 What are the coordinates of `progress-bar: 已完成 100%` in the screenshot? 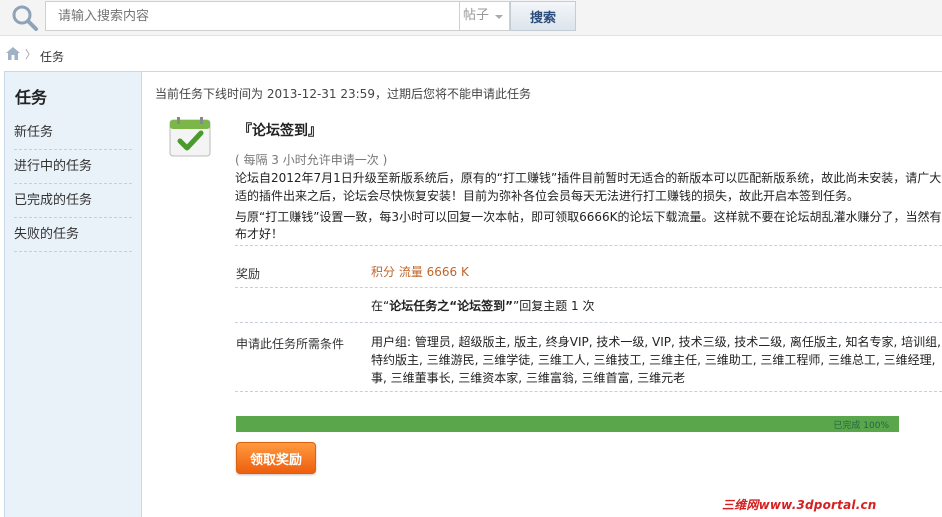 It's located at (567, 424).